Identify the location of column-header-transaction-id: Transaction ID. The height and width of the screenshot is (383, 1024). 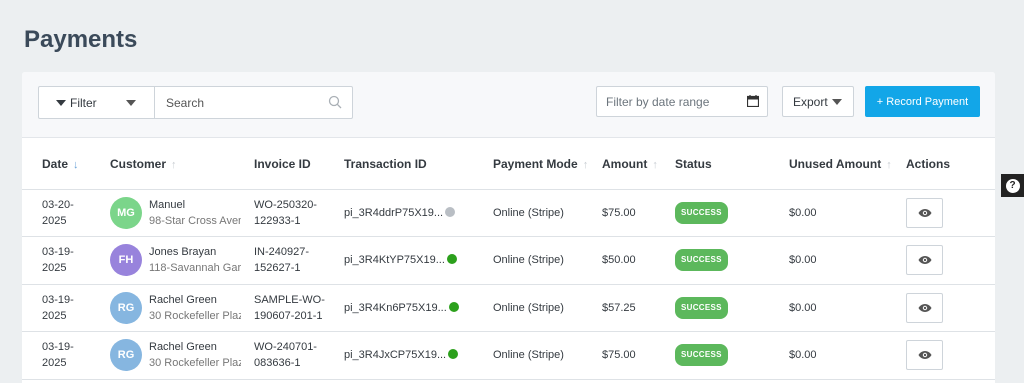
(418, 164).